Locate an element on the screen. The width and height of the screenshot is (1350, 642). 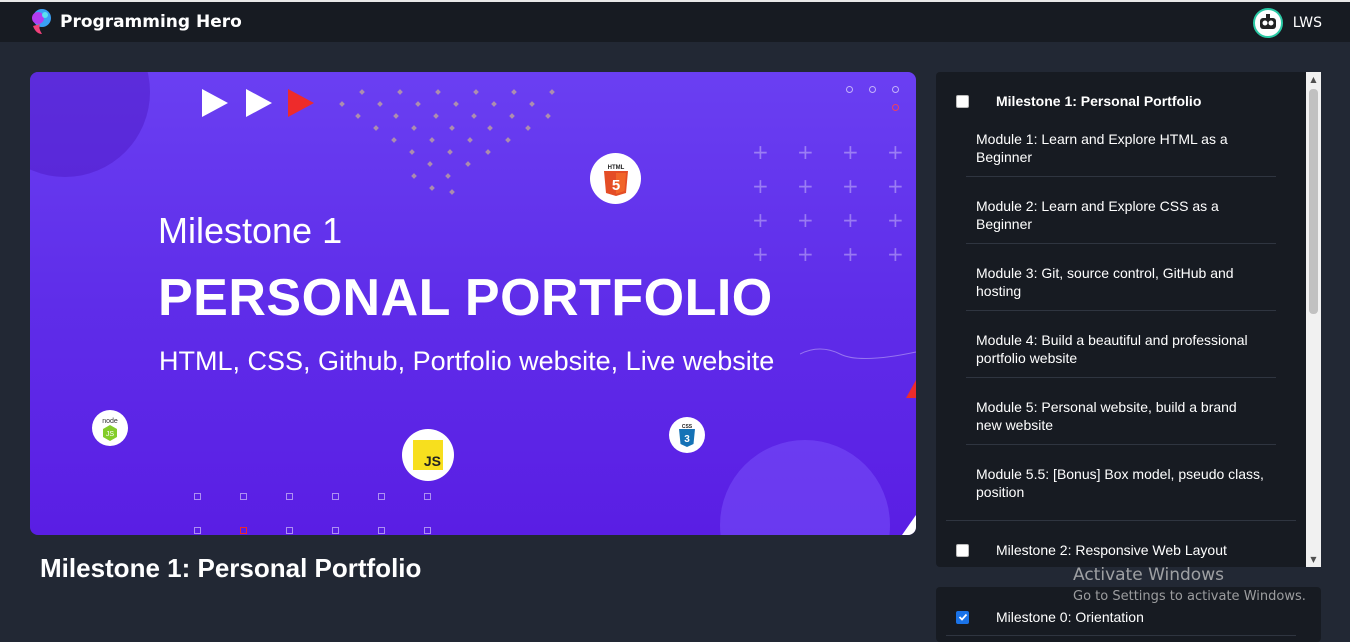
brand-logo: Programming Hero is located at coordinates (135, 22).